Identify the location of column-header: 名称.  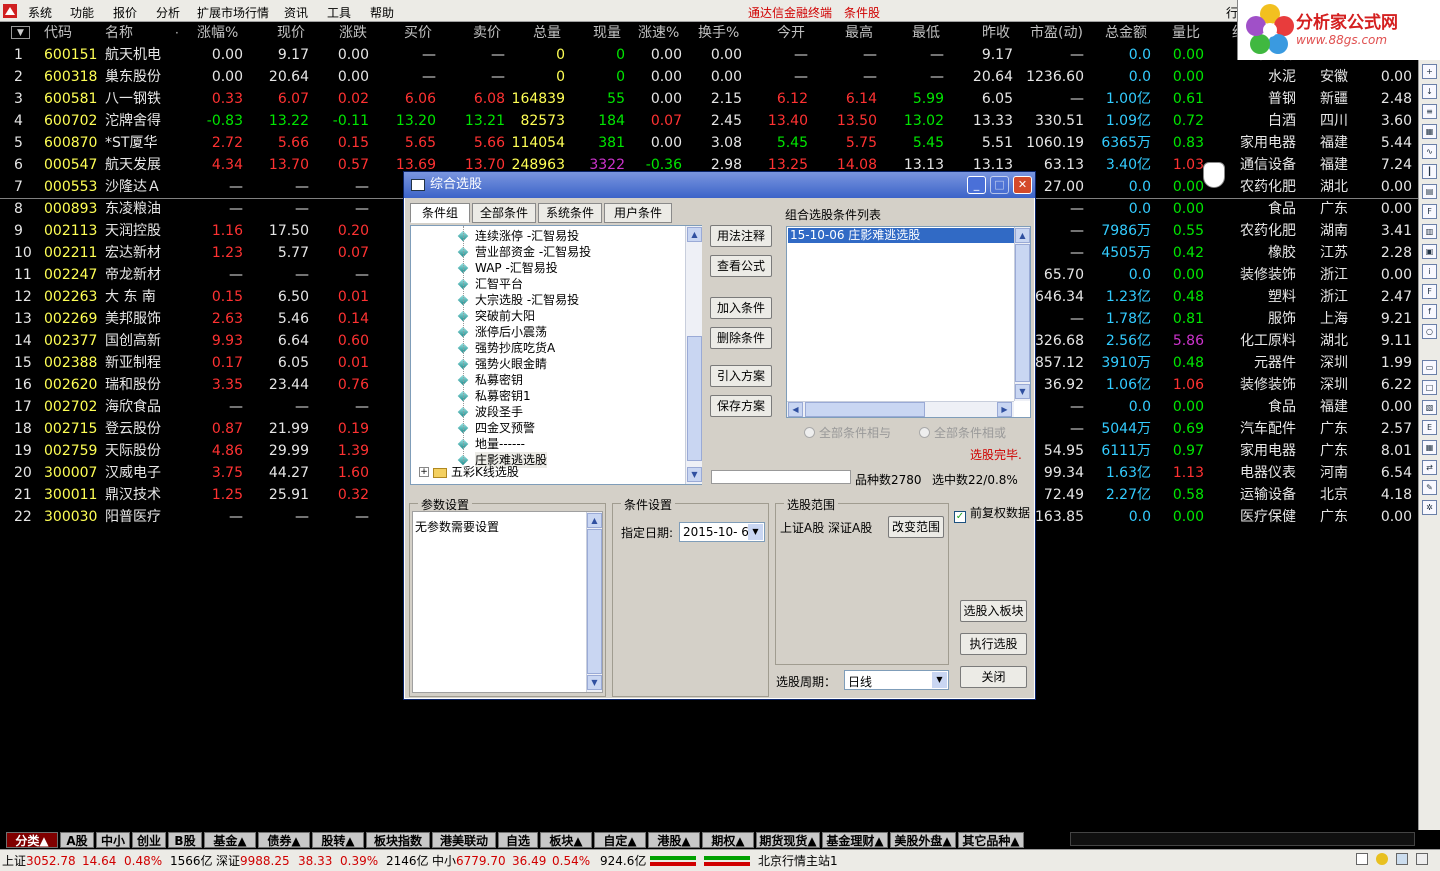
(119, 33).